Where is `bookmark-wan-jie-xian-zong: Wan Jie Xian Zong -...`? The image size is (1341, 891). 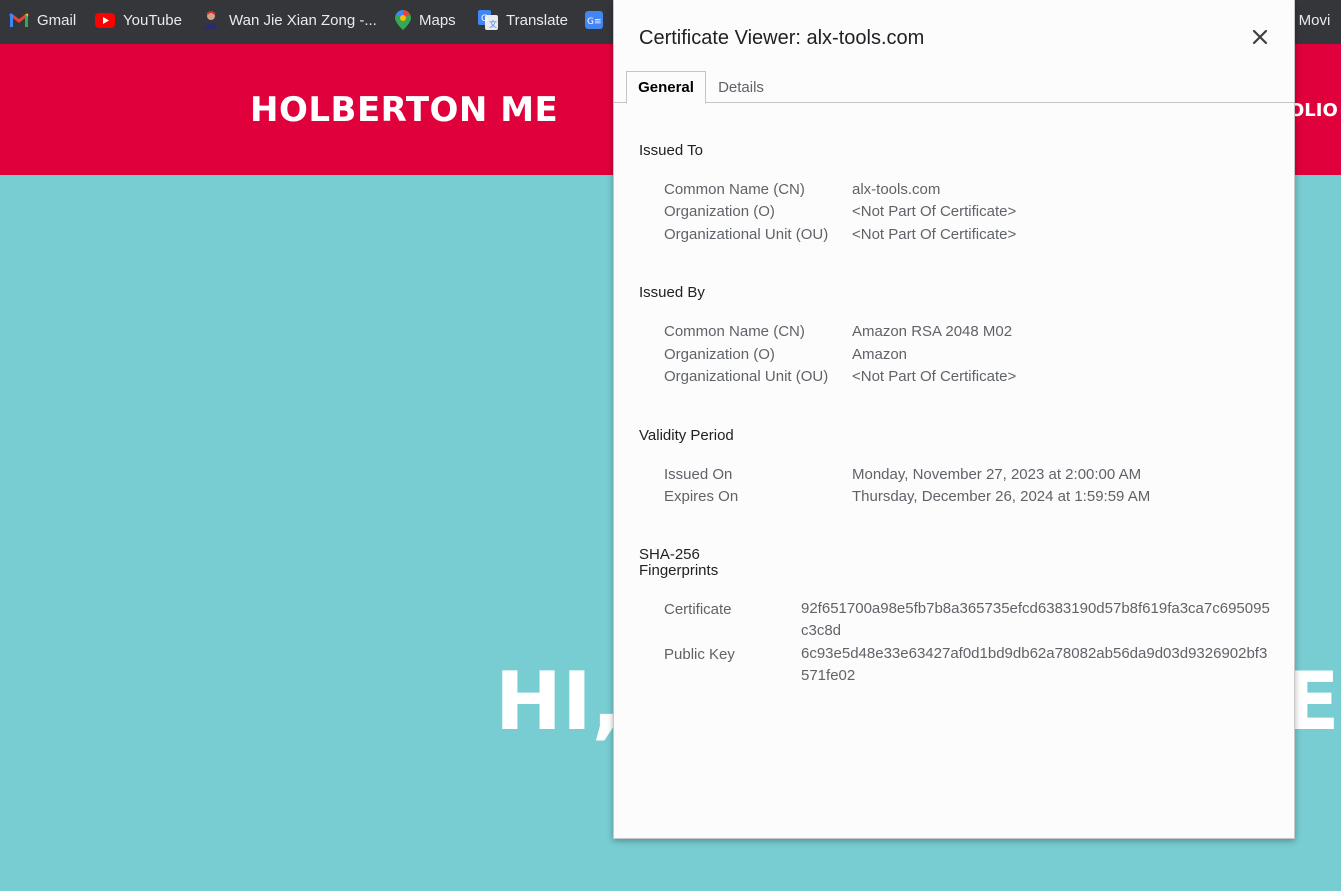
bookmark-wan-jie-xian-zong: Wan Jie Xian Zong -... is located at coordinates (289, 20).